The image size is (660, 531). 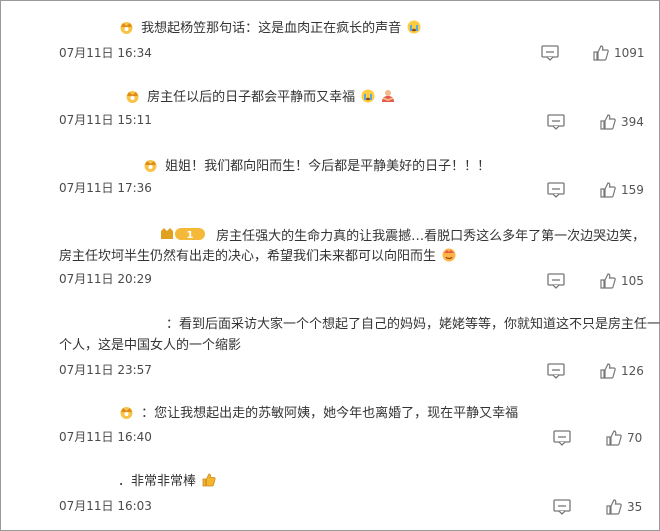 I want to click on comment-date: 07月11日 17:36, so click(x=105, y=188).